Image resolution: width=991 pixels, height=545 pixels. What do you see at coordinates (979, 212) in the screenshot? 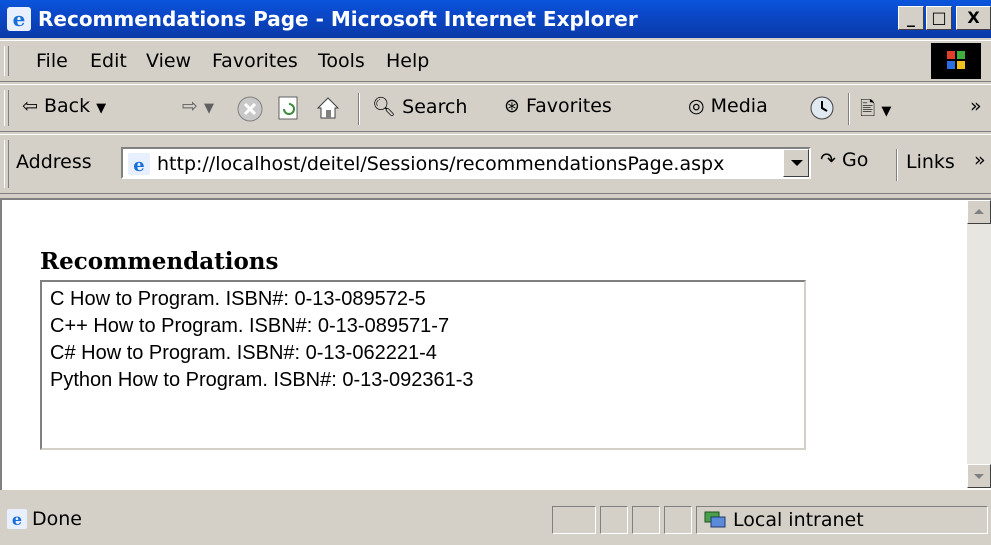
I see `scroll-up-button` at bounding box center [979, 212].